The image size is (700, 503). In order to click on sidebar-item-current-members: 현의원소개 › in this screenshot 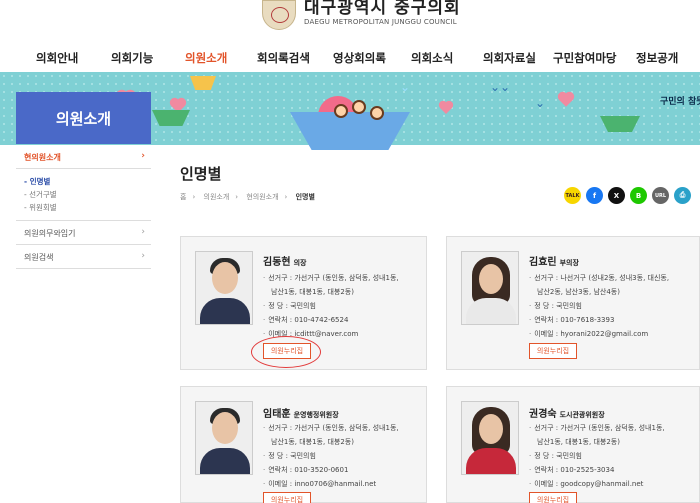, I will do `click(83, 157)`.